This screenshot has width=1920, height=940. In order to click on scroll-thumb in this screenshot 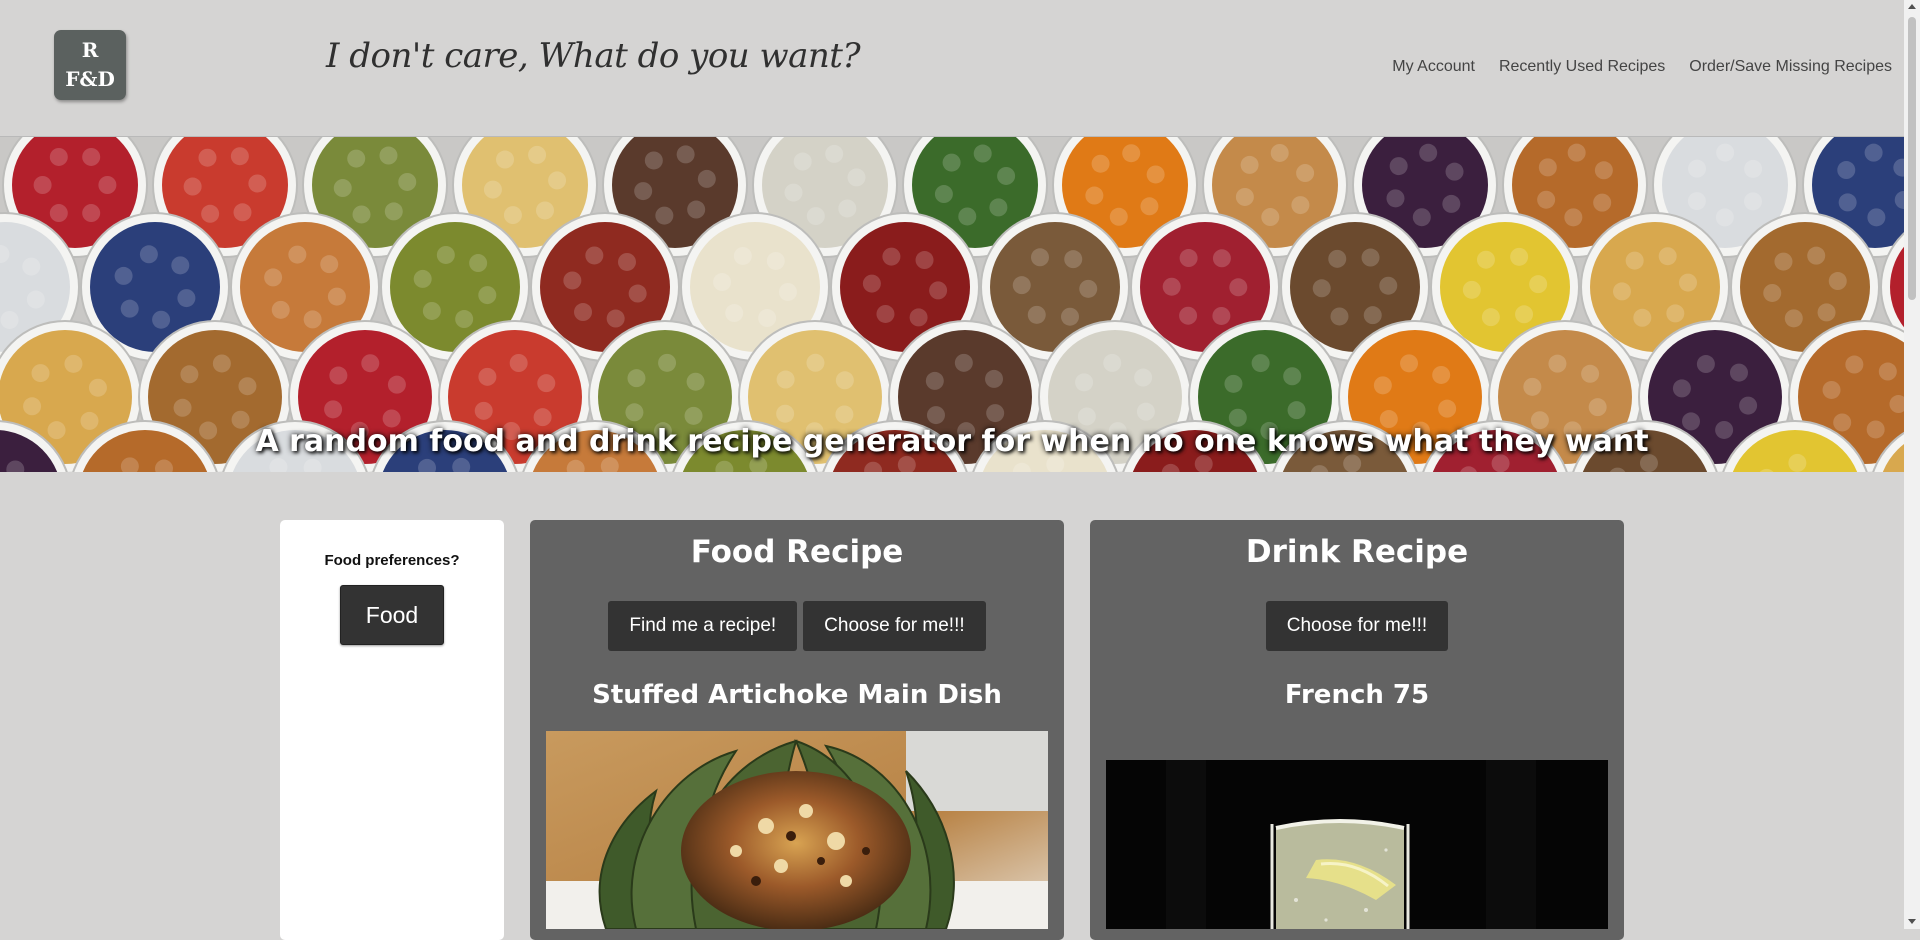, I will do `click(1912, 158)`.